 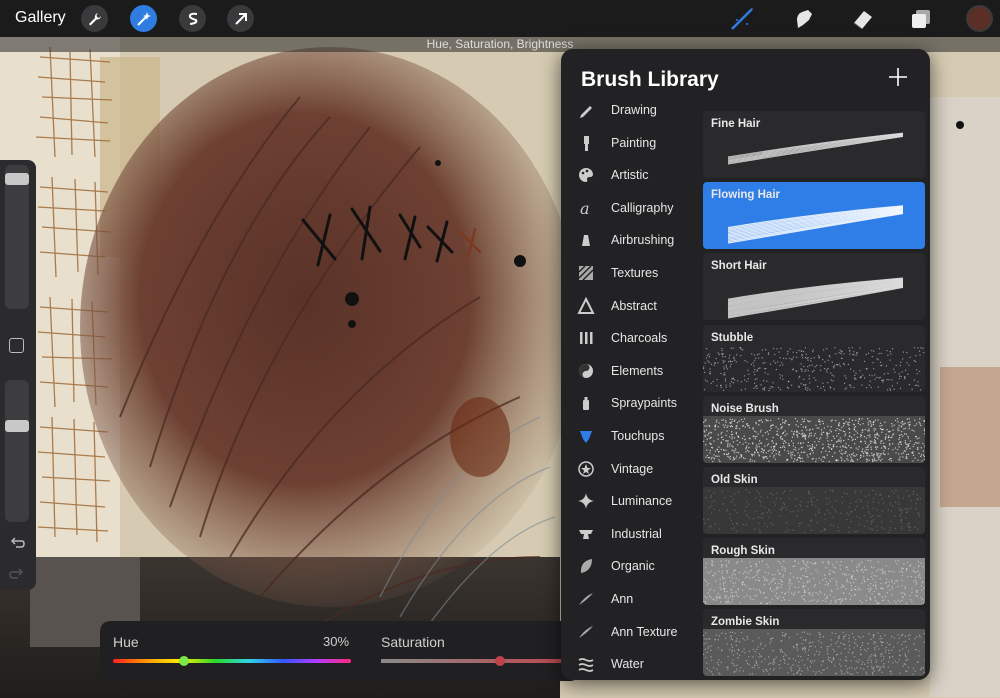 I want to click on brush-name: Fine Hair, so click(x=736, y=124).